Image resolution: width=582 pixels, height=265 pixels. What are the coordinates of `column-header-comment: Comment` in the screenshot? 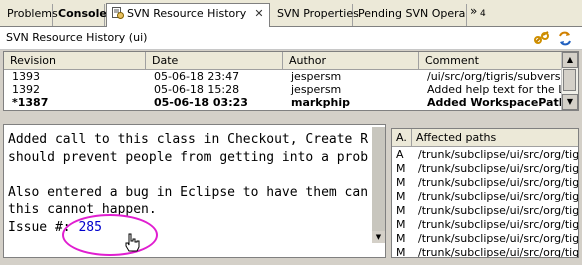 It's located at (491, 60).